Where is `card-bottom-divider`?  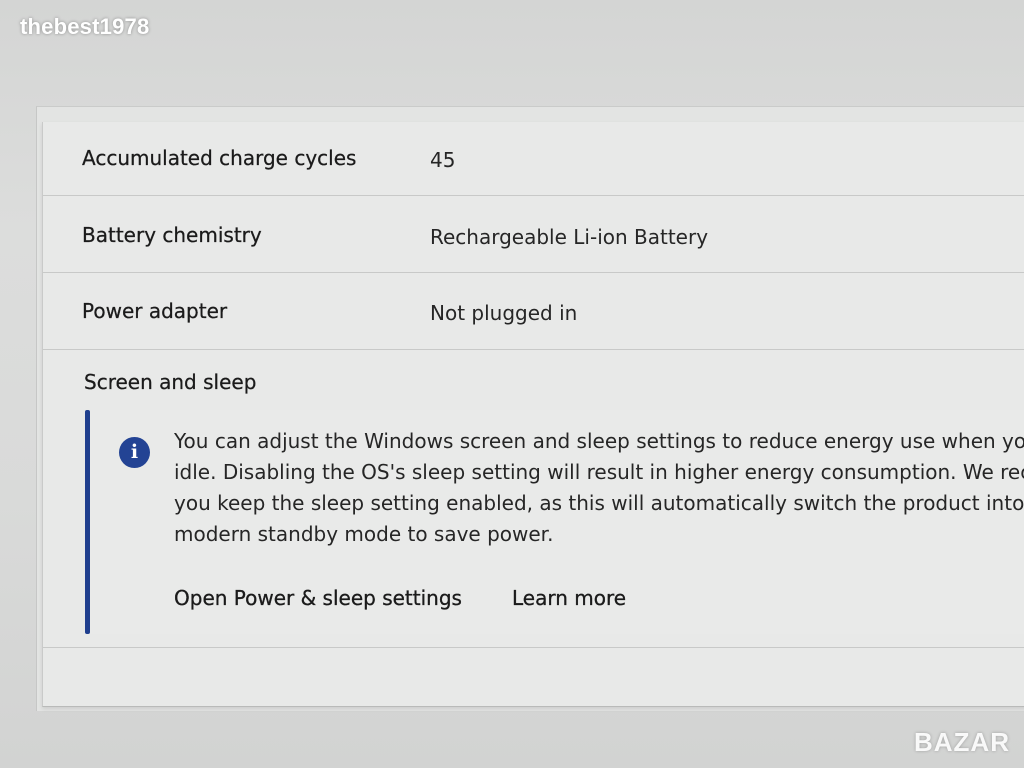 card-bottom-divider is located at coordinates (533, 647).